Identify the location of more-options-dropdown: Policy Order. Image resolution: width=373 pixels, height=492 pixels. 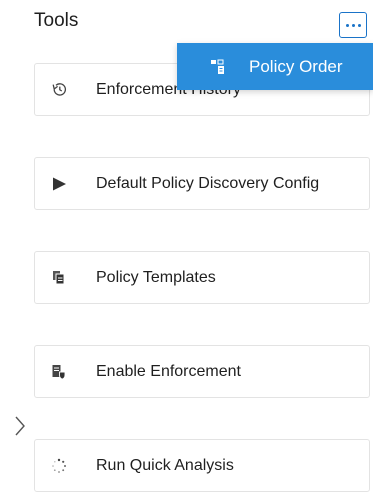
(275, 66).